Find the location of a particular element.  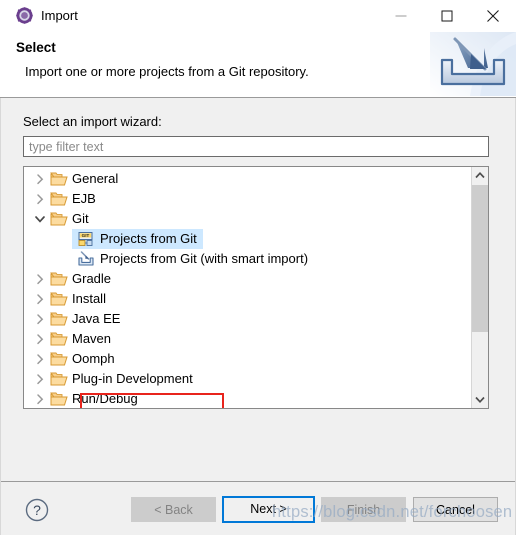

tree-item-label: Projects from Git is located at coordinates (148, 238).